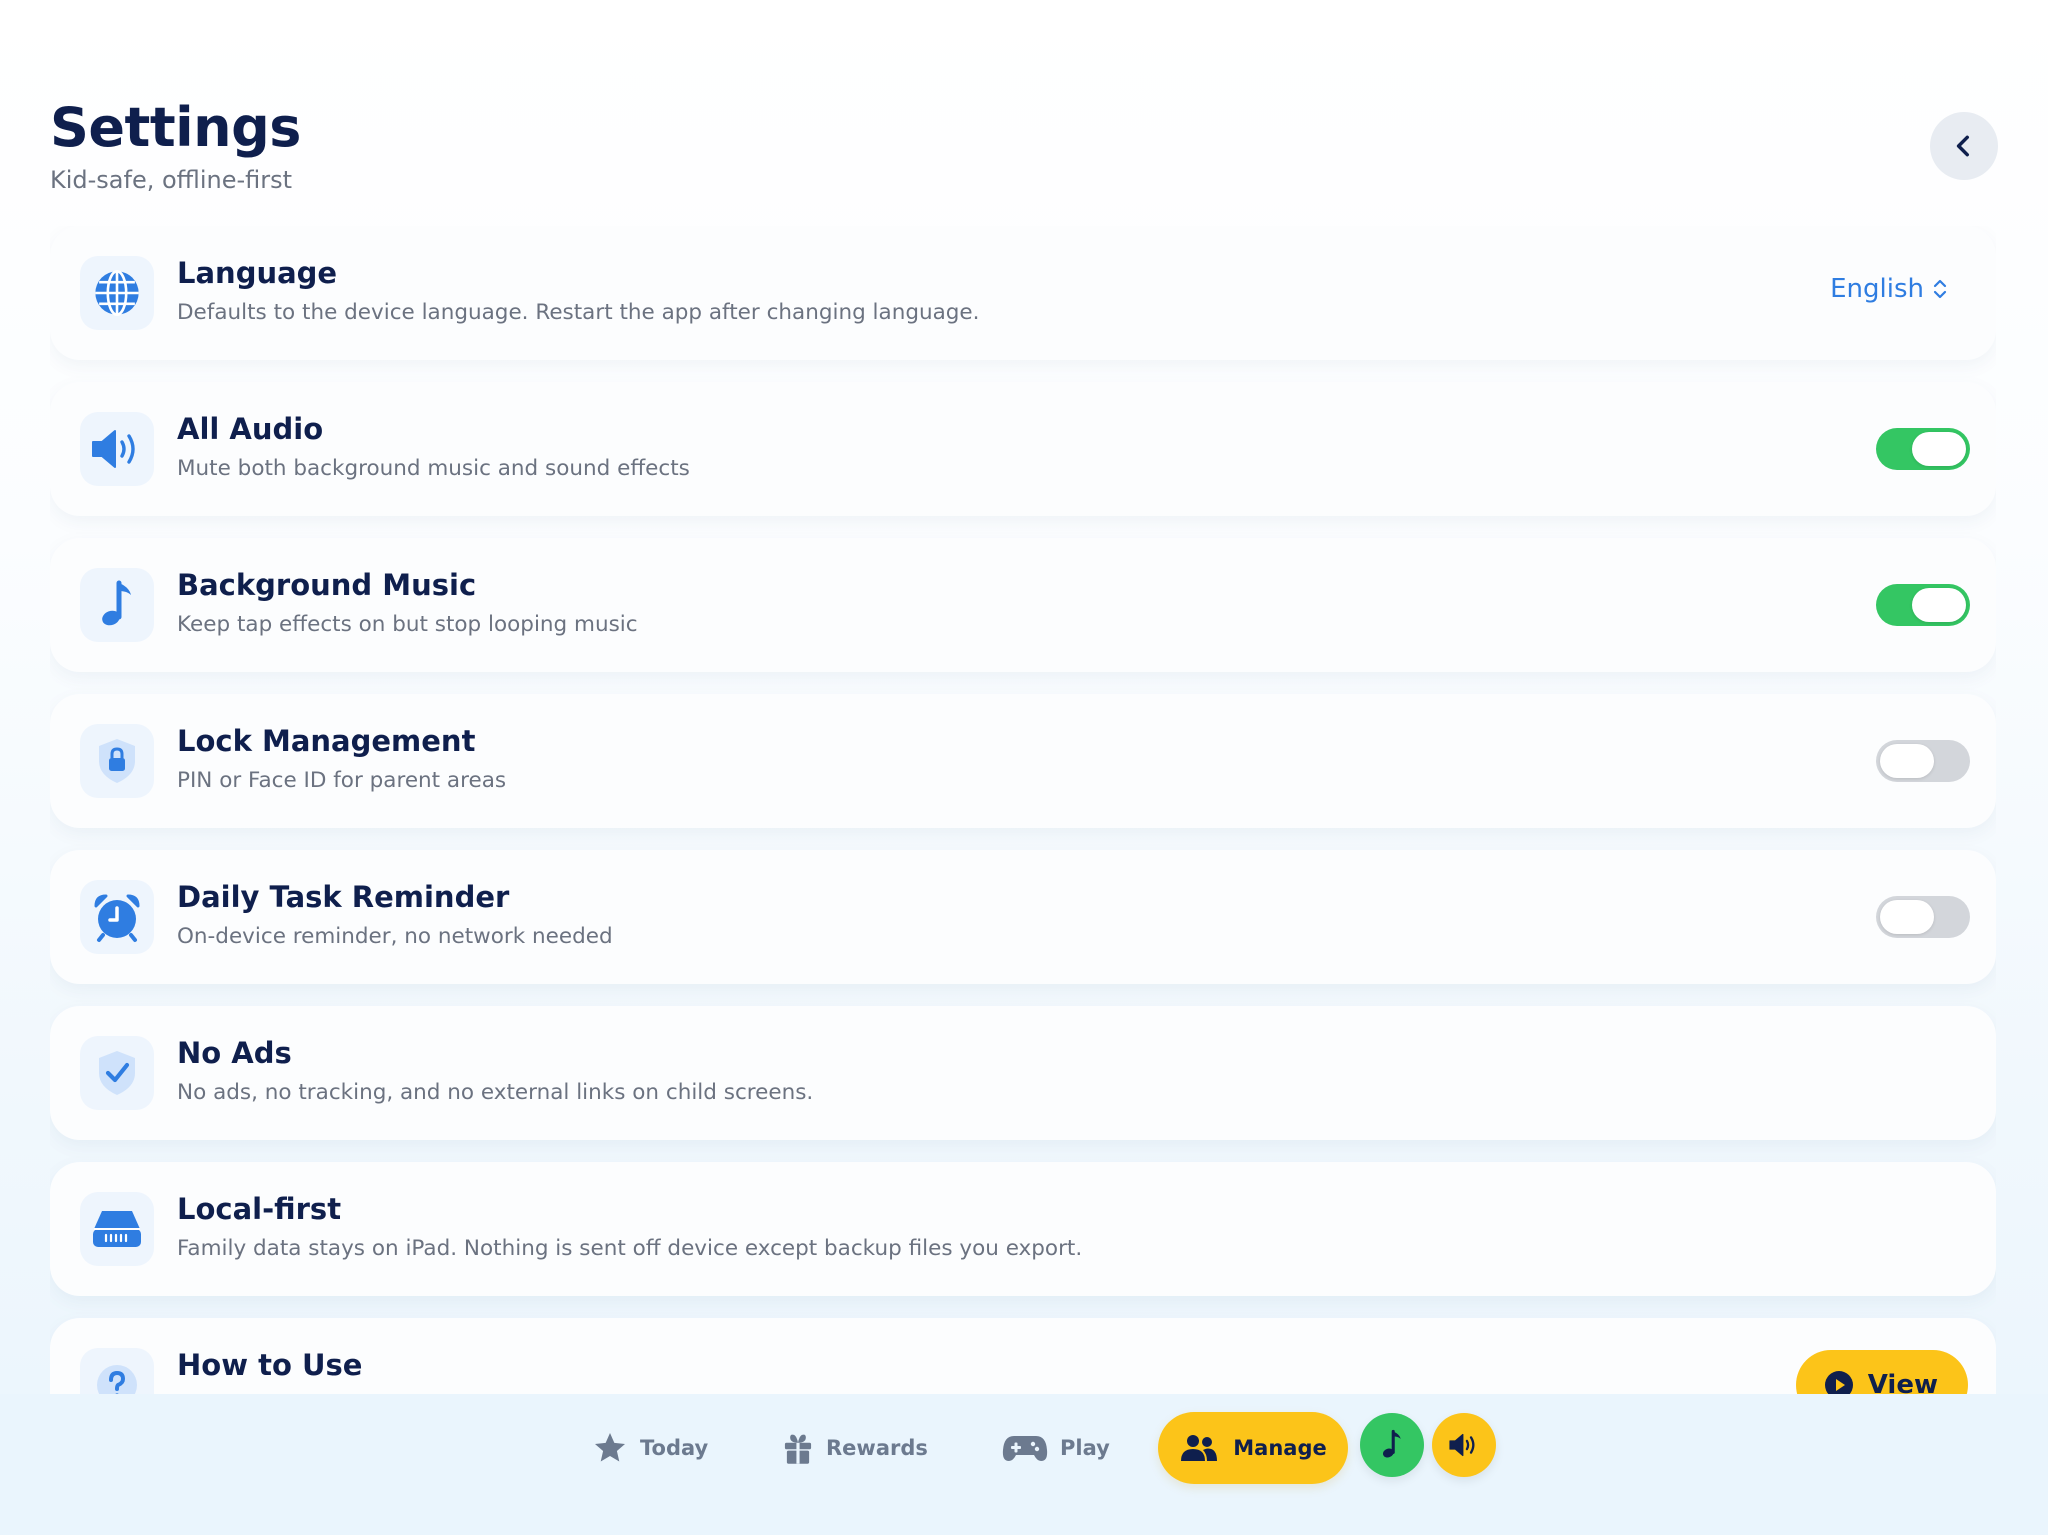  I want to click on background-music-toggle, so click(1923, 605).